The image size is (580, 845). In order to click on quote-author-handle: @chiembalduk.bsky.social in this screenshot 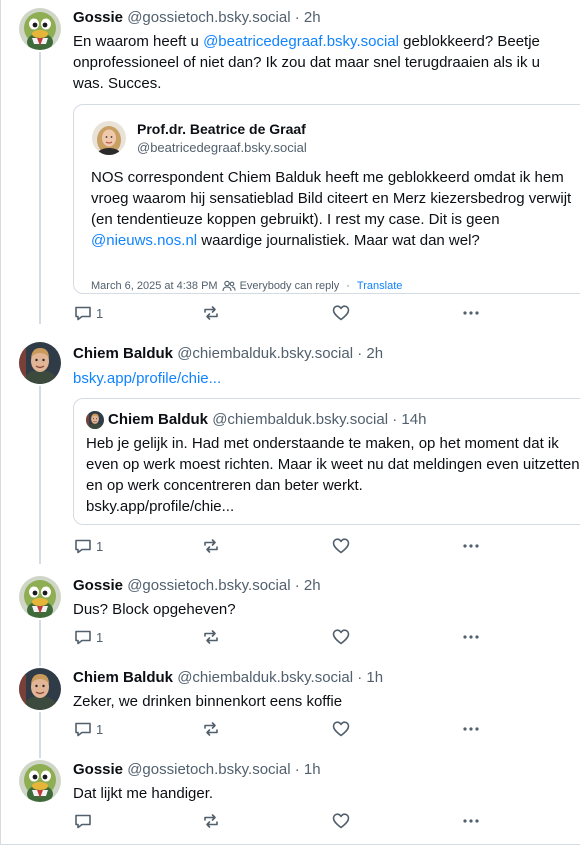, I will do `click(300, 419)`.